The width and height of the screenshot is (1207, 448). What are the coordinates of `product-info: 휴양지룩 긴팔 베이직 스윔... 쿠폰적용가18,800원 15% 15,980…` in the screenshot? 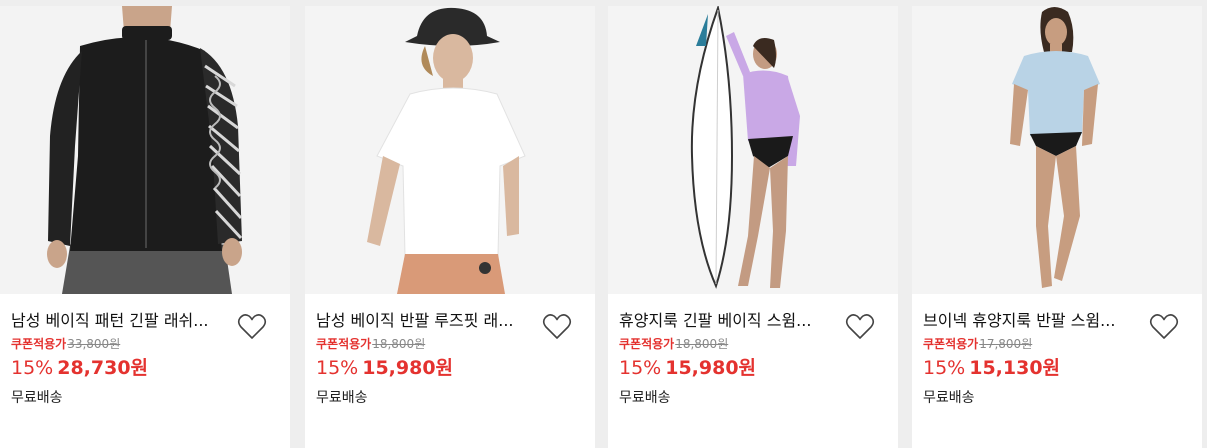 It's located at (753, 371).